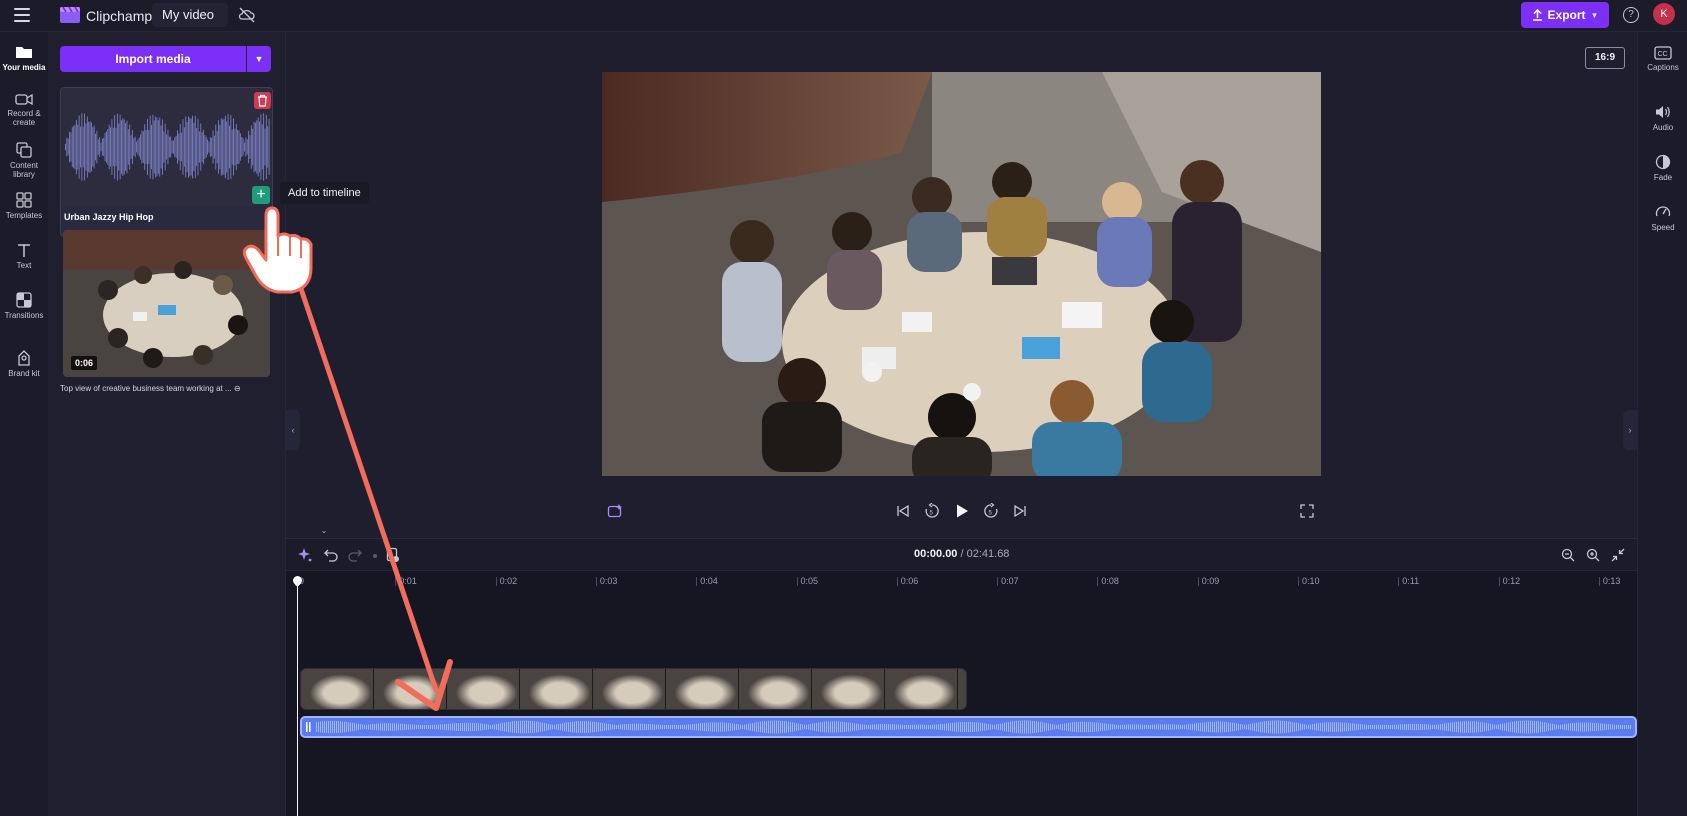 The height and width of the screenshot is (816, 1687). I want to click on play-icon, so click(962, 511).